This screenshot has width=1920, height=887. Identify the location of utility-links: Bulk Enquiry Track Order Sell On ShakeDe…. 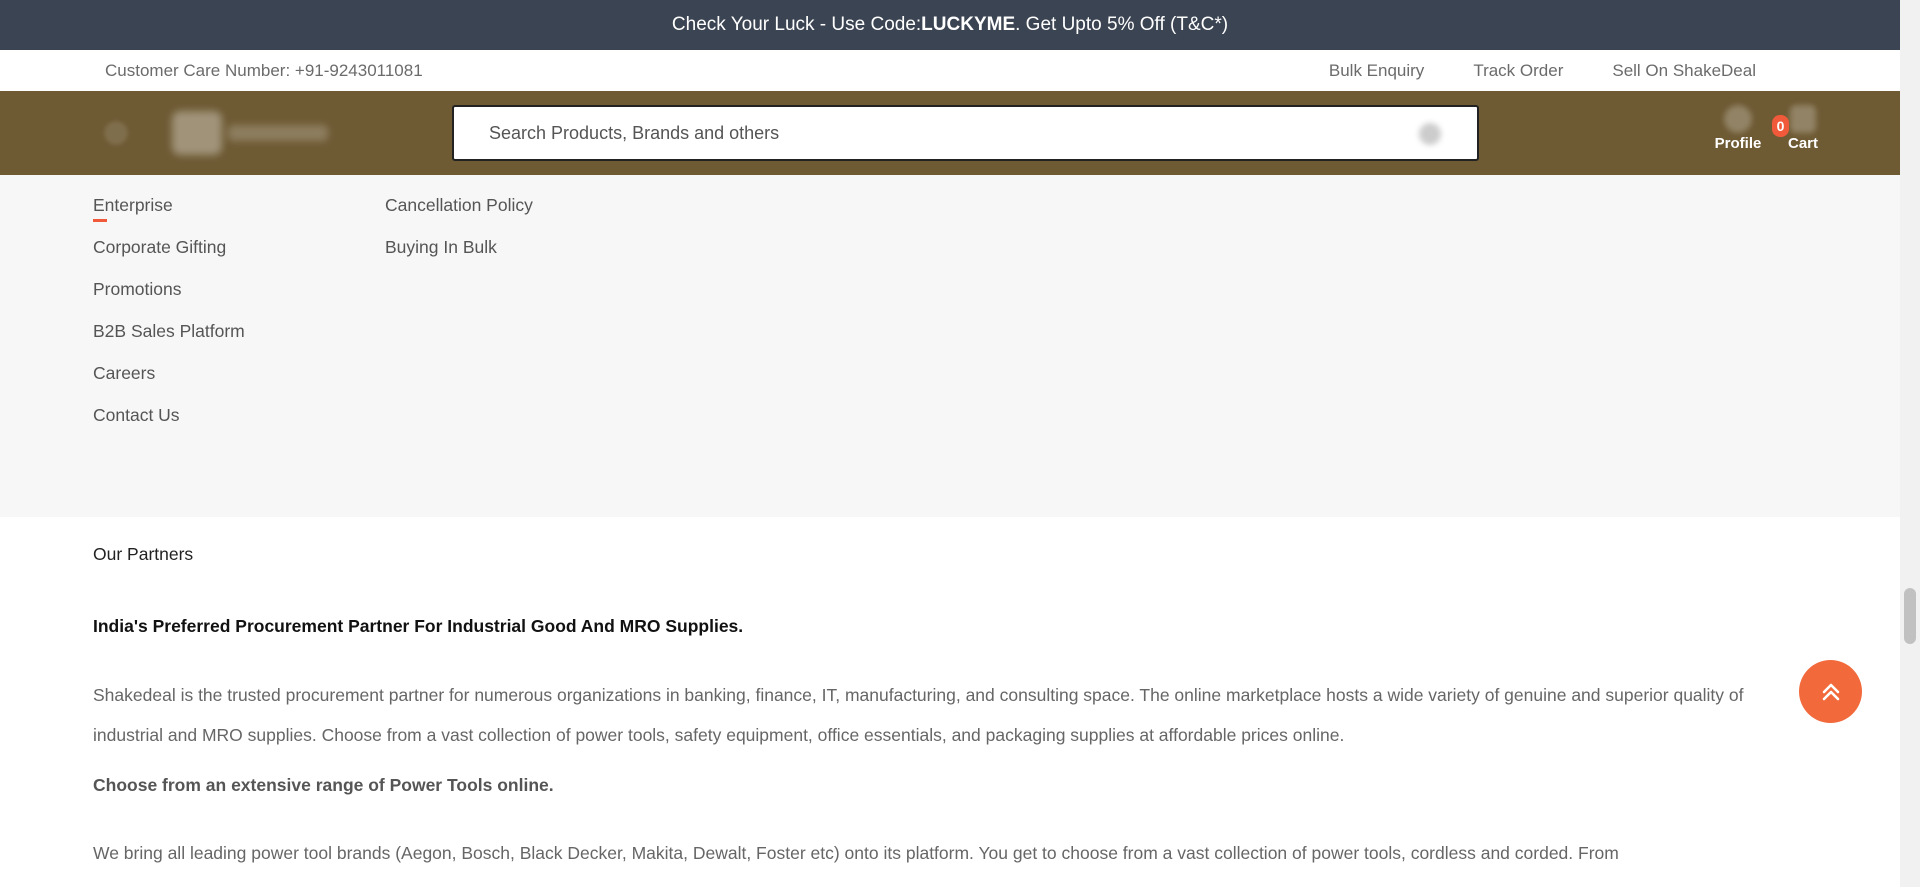
(1542, 71).